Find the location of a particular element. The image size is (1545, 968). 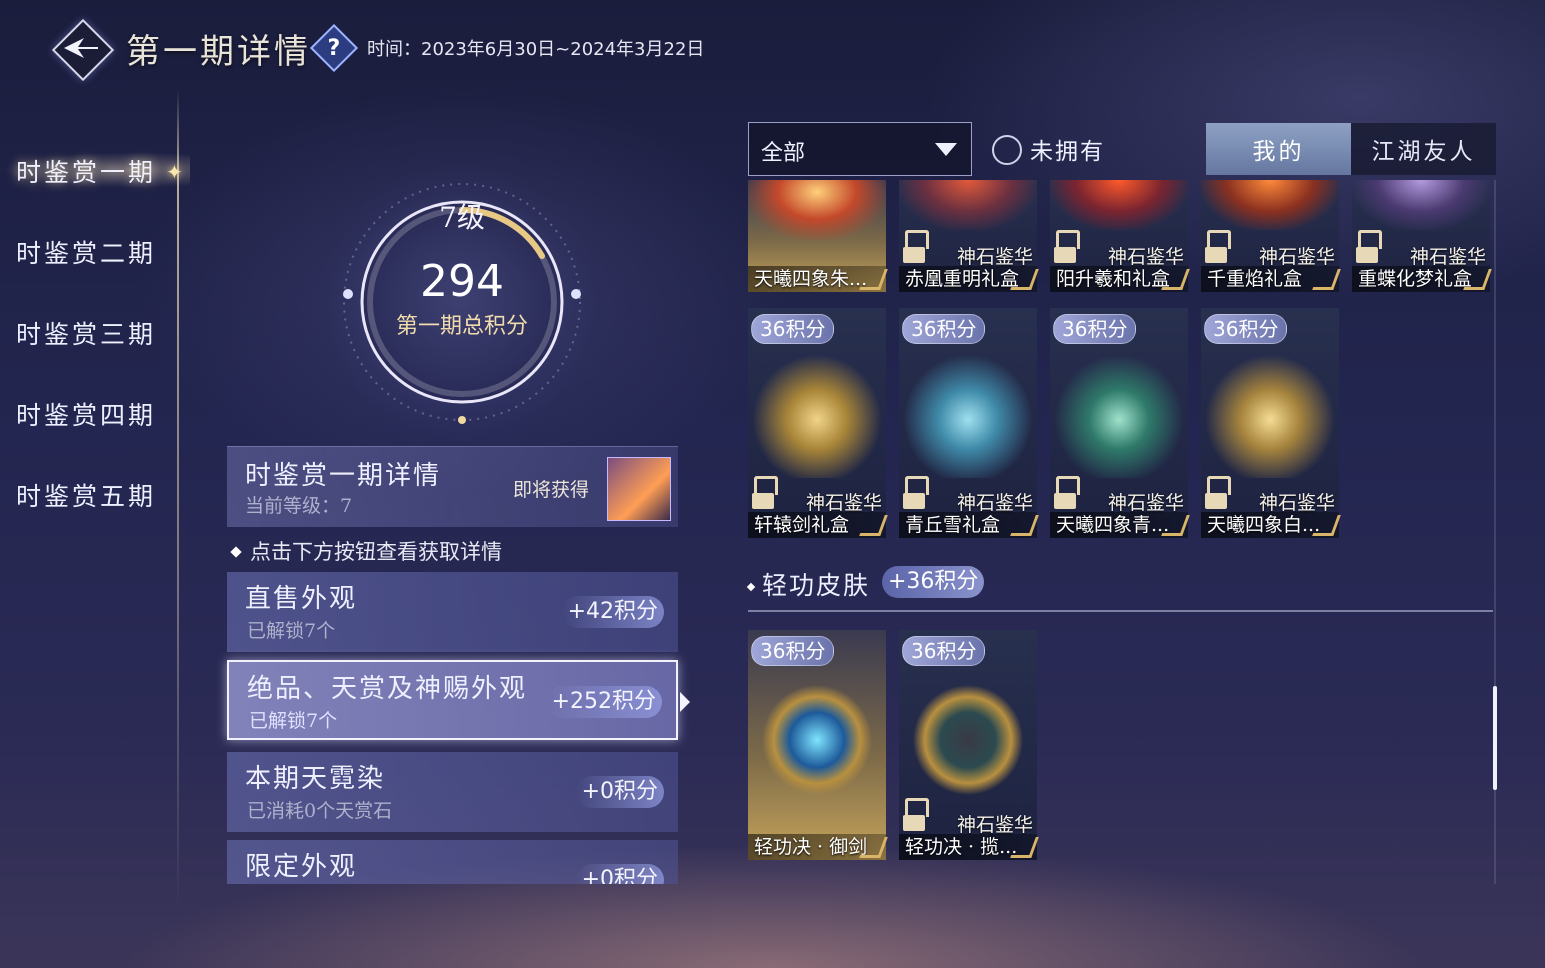

category-title: 限定外观 is located at coordinates (301, 867).